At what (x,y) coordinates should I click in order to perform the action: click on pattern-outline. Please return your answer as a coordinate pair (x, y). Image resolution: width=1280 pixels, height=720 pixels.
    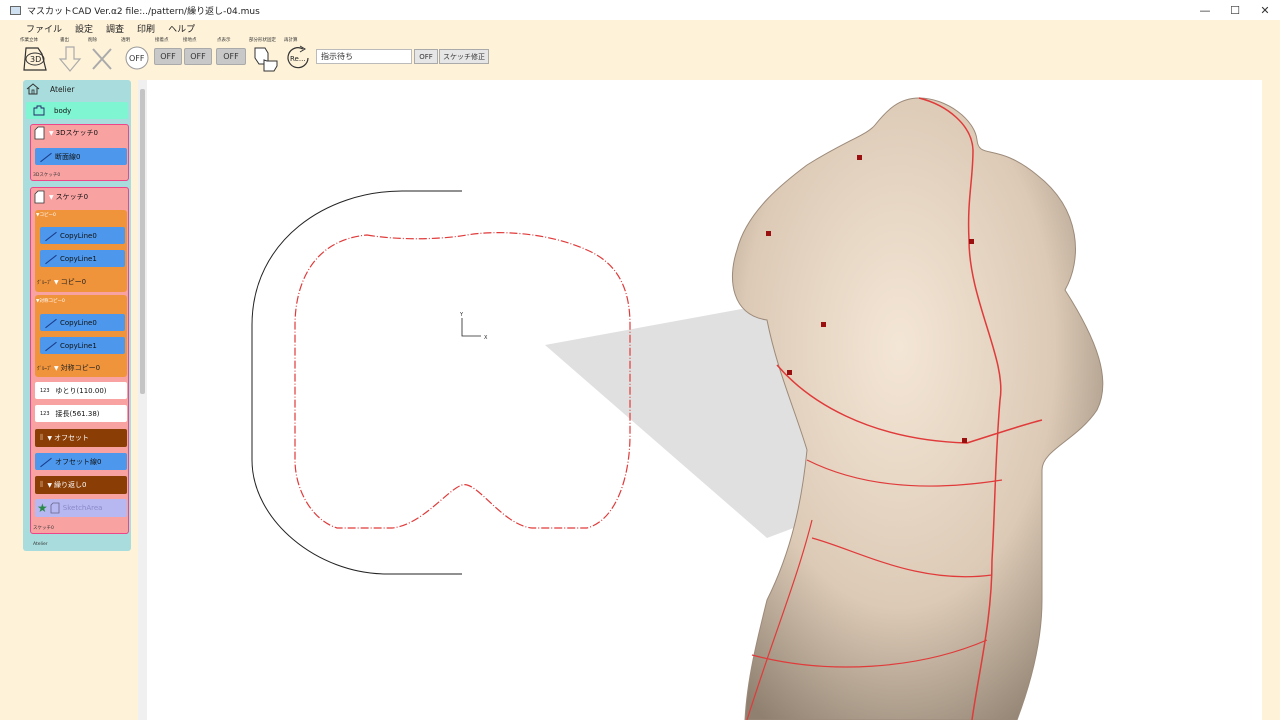
    Looking at the image, I should click on (356, 382).